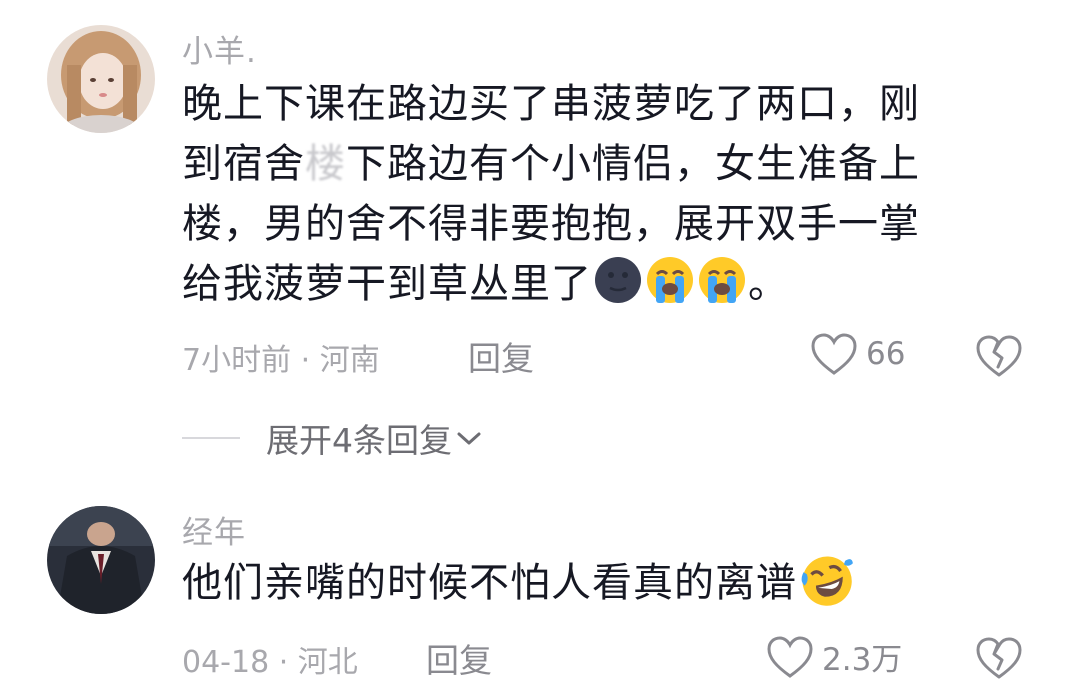 The width and height of the screenshot is (1080, 688). Describe the element at coordinates (489, 583) in the screenshot. I see `comment-text-part: 他们亲嘴的时候不怕人看真的离谱` at that location.